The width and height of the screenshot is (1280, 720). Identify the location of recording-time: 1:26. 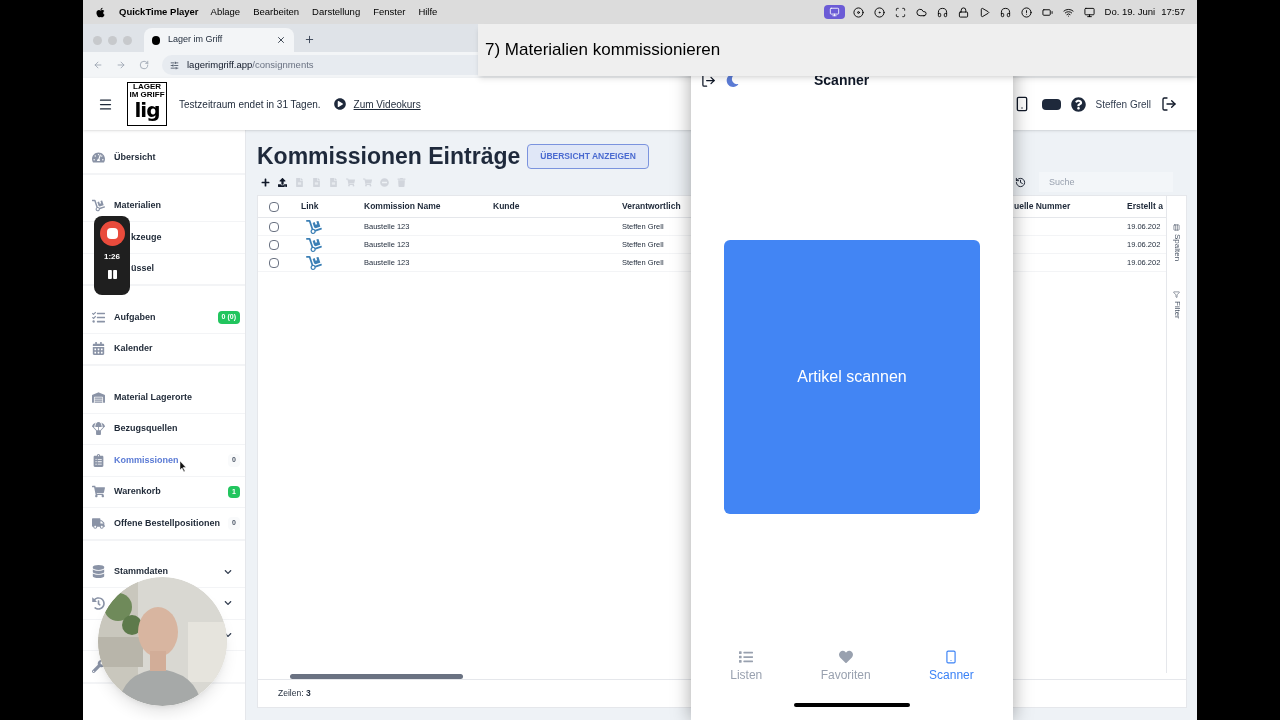
(112, 257).